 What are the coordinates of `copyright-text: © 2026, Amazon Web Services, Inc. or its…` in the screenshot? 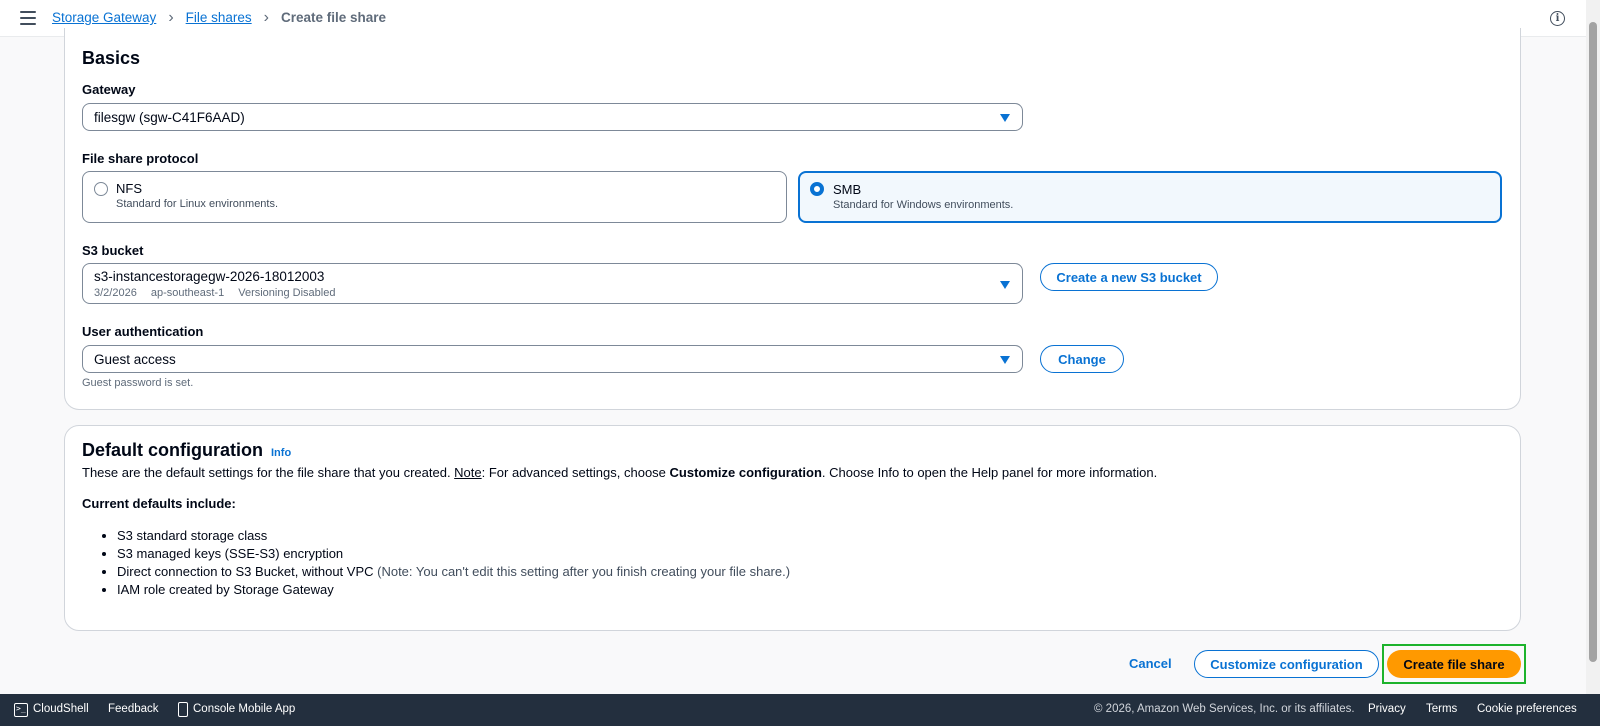 It's located at (1224, 709).